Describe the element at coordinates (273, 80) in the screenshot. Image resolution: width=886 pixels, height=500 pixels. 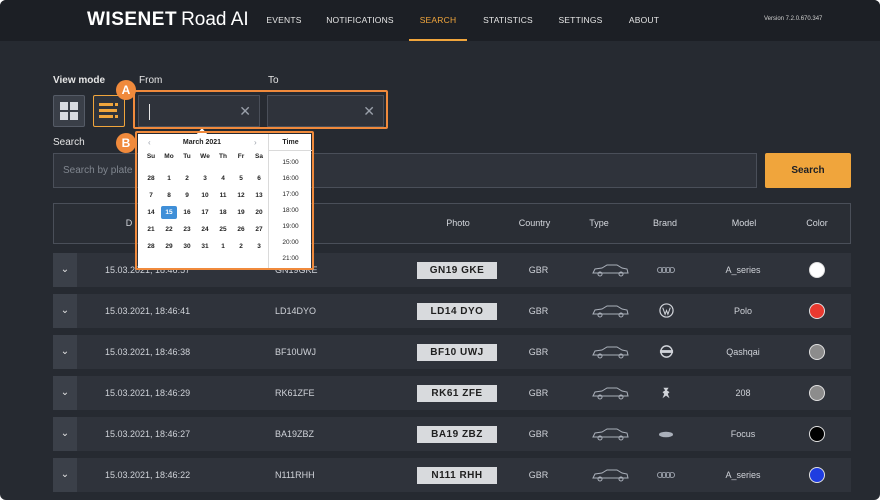
I see `to-label: To` at that location.